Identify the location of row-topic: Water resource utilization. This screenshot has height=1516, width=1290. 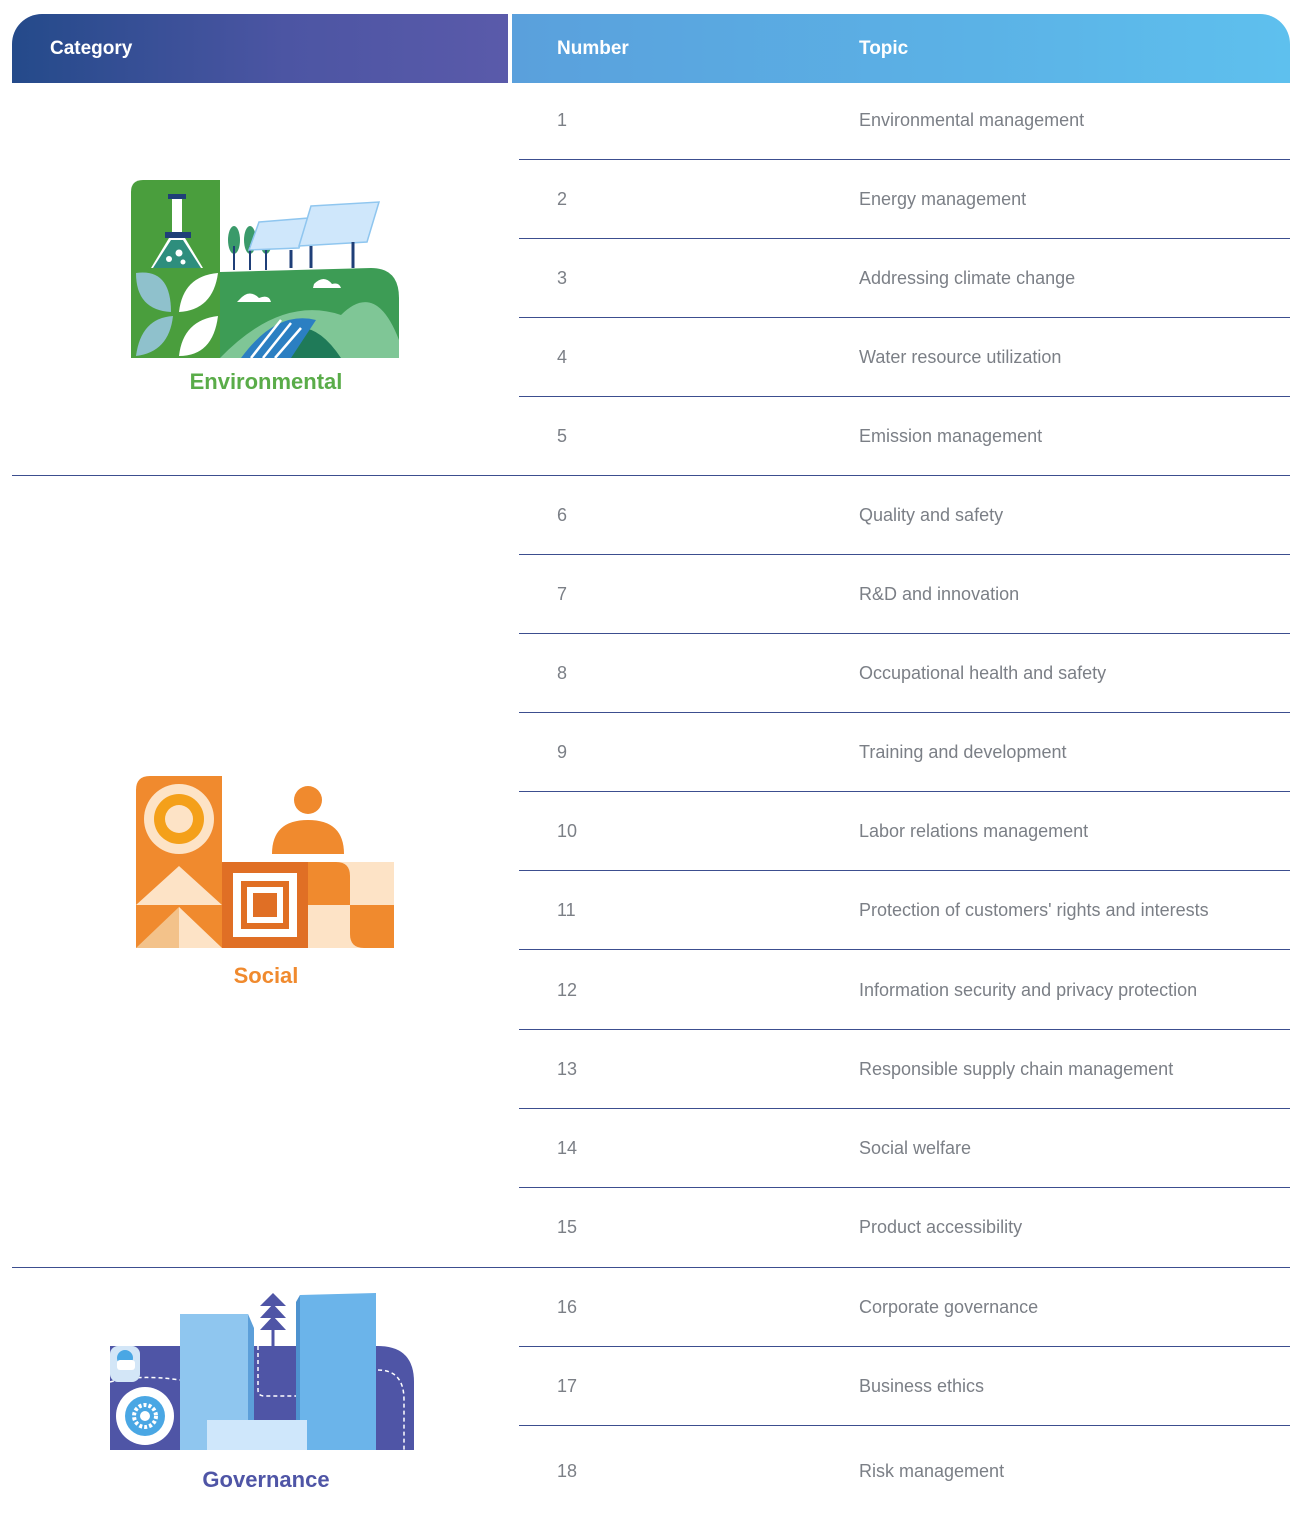
(960, 357).